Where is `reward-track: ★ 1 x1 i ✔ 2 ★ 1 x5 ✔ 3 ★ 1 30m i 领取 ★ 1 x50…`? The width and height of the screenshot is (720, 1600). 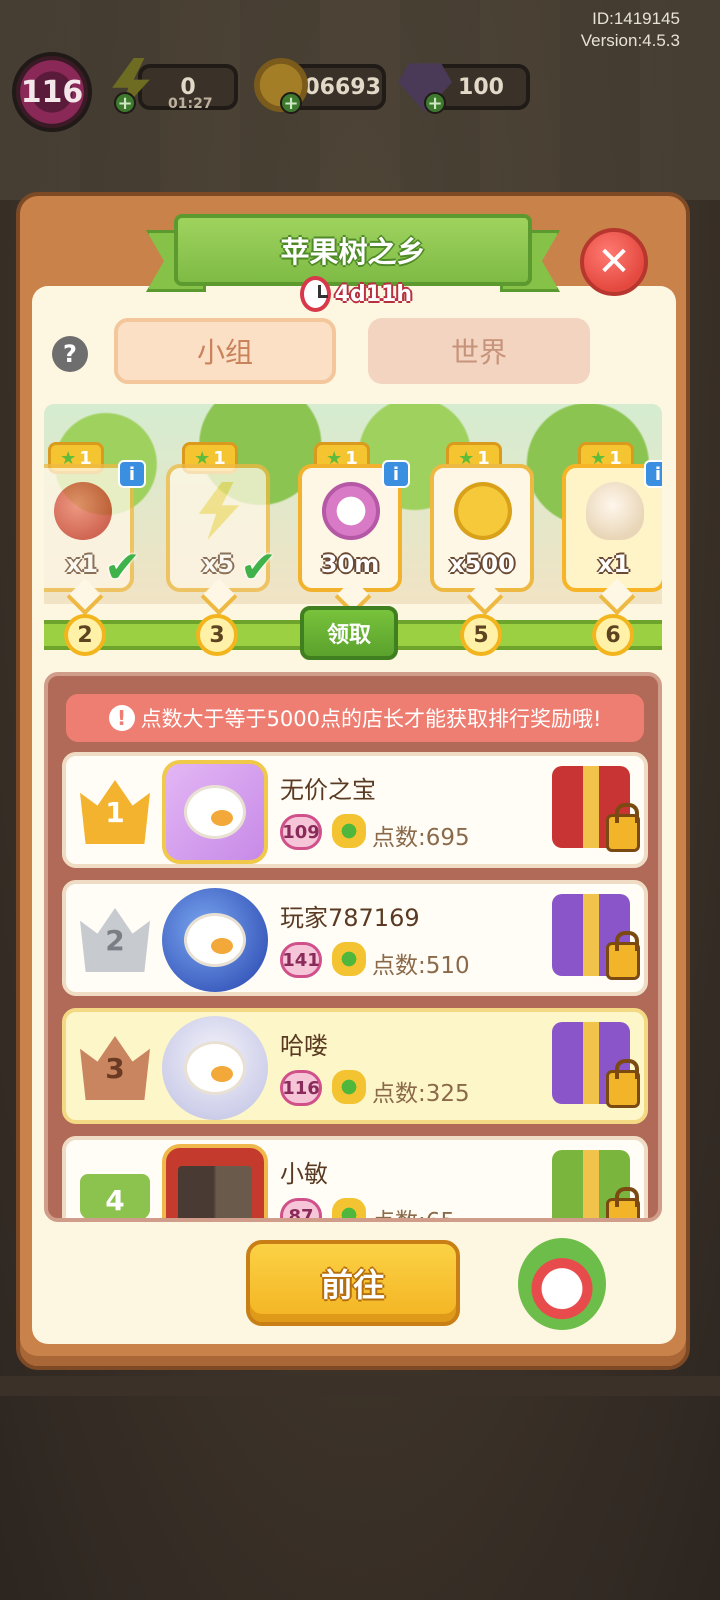 reward-track: ★ 1 x1 i ✔ 2 ★ 1 x5 ✔ 3 ★ 1 30m i 领取 ★ 1 x50… is located at coordinates (353, 532).